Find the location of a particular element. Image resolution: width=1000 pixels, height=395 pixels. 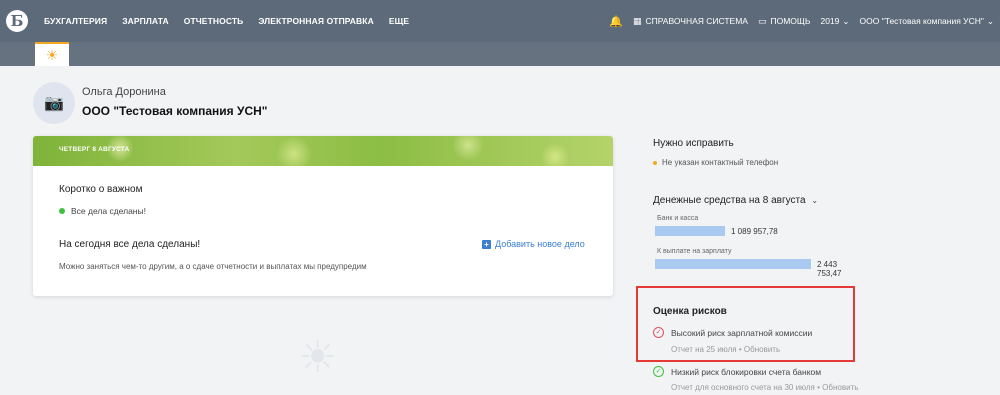

nav-accounting: БУХГАЛТЕРИЯ is located at coordinates (75, 21).